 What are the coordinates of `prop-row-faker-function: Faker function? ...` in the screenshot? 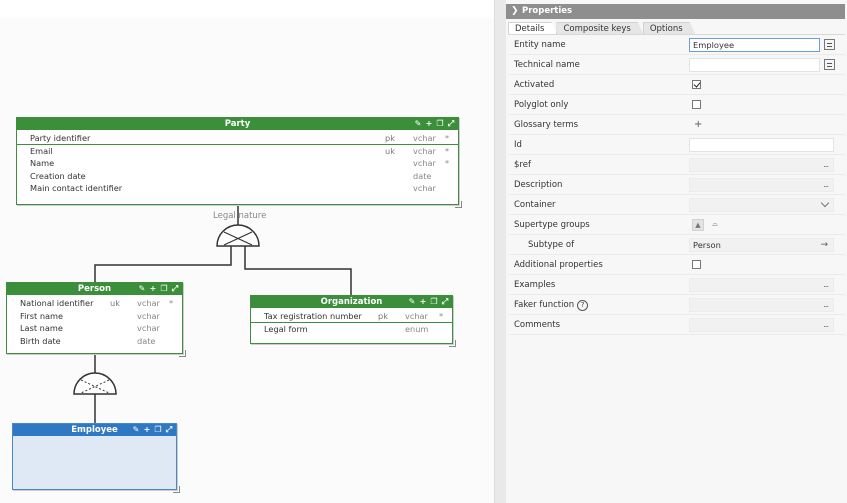 It's located at (676, 305).